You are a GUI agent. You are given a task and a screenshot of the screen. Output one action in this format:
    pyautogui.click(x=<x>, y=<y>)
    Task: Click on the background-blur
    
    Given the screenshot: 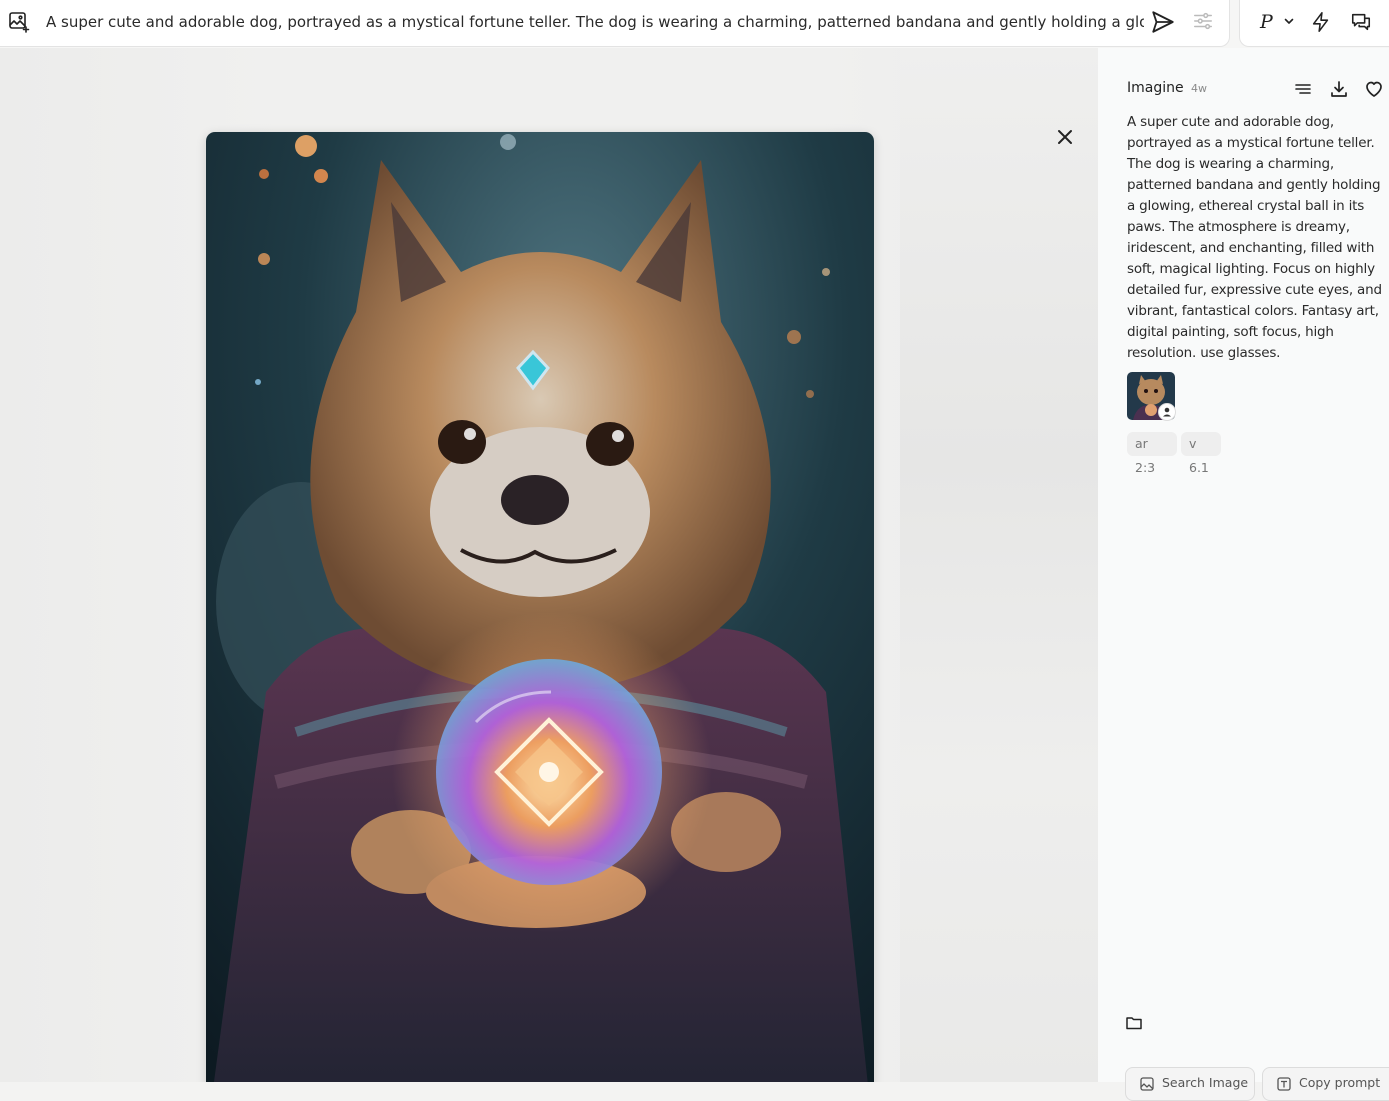 What is the action you would take?
    pyautogui.click(x=999, y=565)
    